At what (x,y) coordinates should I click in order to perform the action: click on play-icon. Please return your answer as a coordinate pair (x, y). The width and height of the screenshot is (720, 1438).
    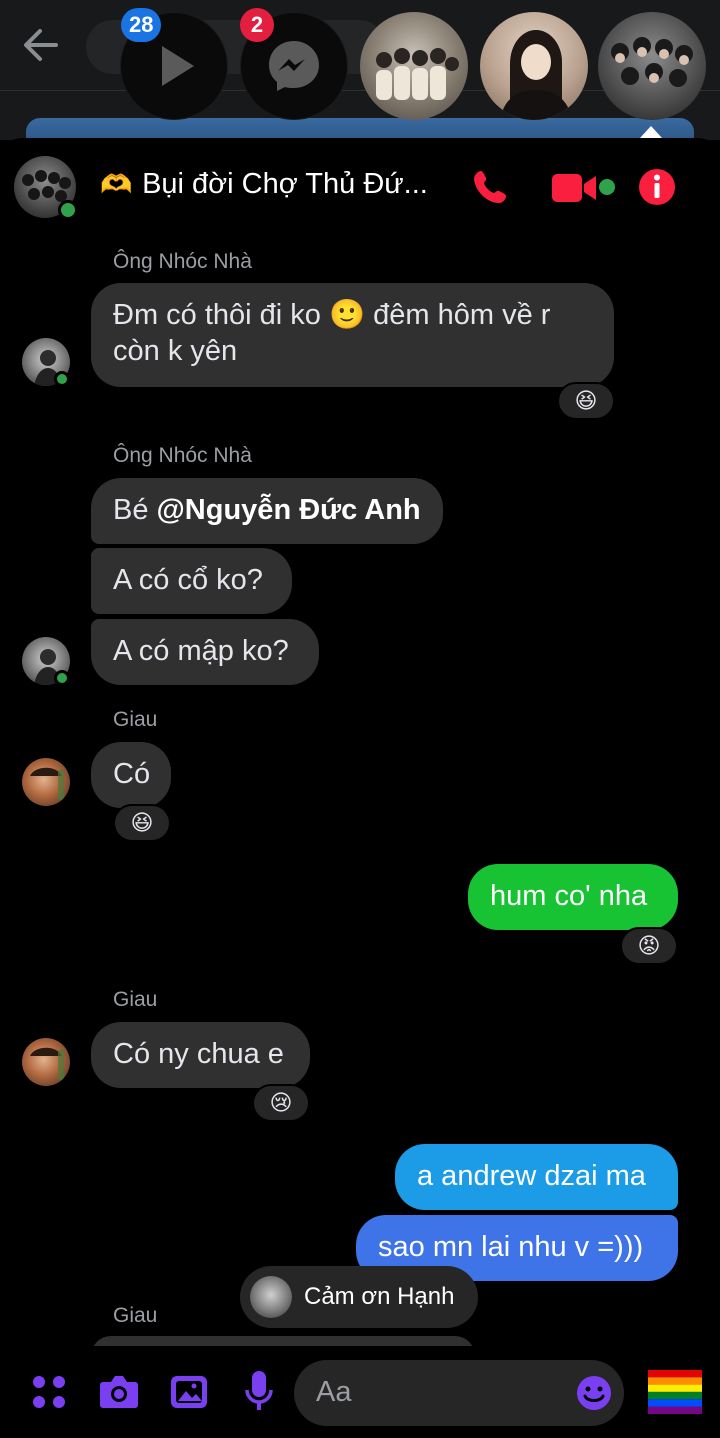
    Looking at the image, I should click on (178, 66).